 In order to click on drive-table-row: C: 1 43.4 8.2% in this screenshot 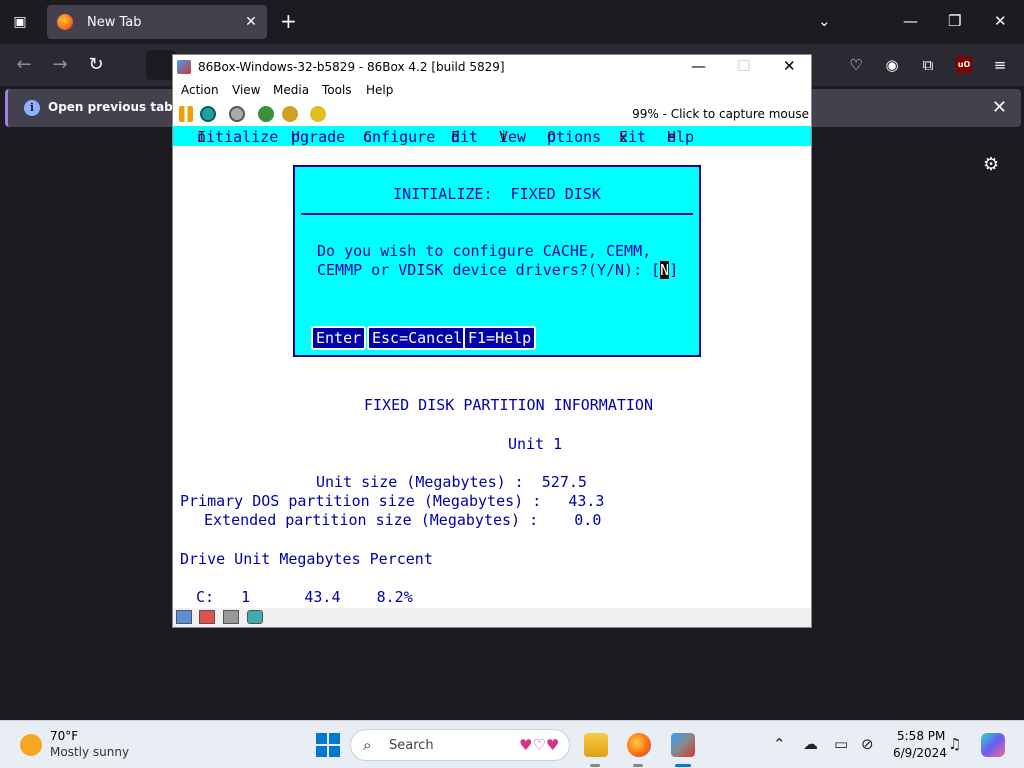, I will do `click(304, 597)`.